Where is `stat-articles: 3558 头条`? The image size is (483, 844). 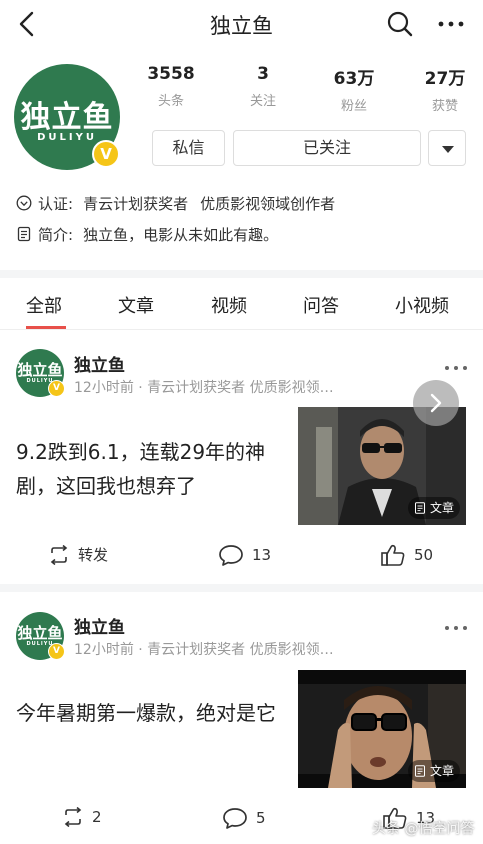
stat-articles: 3558 头条 is located at coordinates (171, 86).